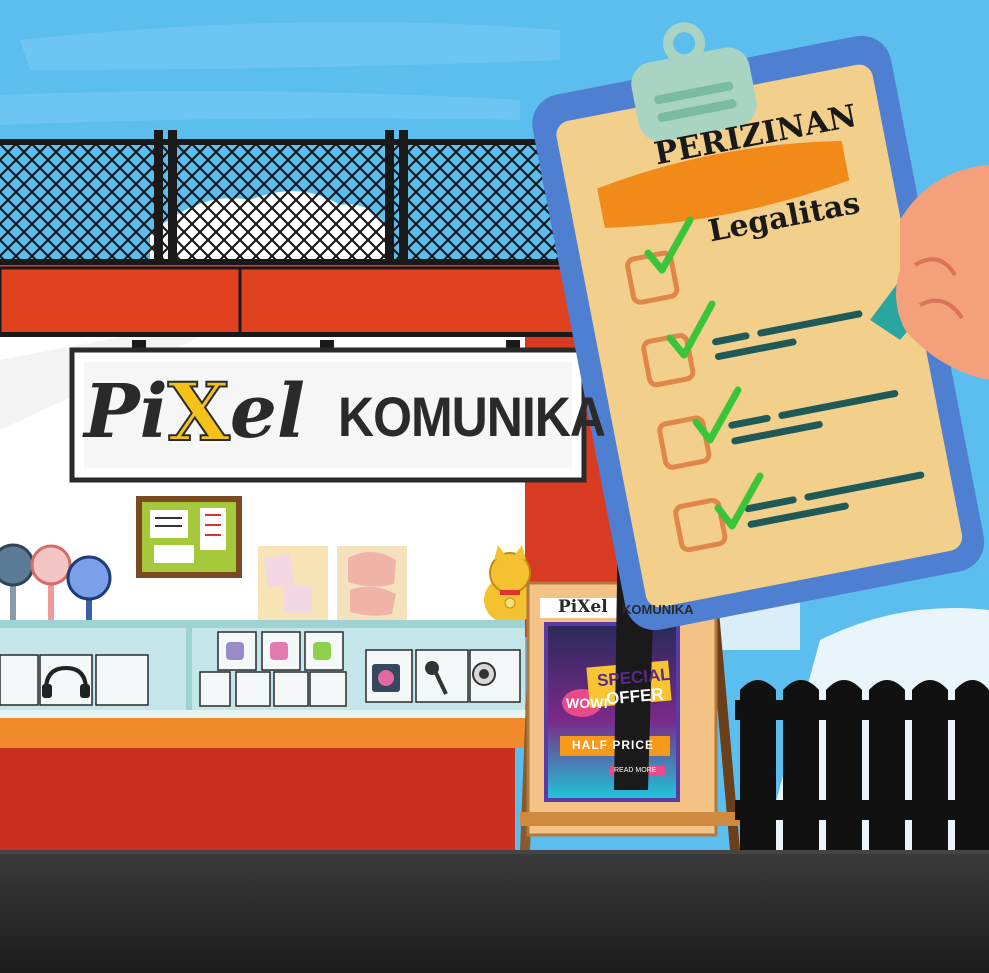 Image resolution: width=989 pixels, height=973 pixels. What do you see at coordinates (587, 703) in the screenshot?
I see `wow-badge: WOW!` at bounding box center [587, 703].